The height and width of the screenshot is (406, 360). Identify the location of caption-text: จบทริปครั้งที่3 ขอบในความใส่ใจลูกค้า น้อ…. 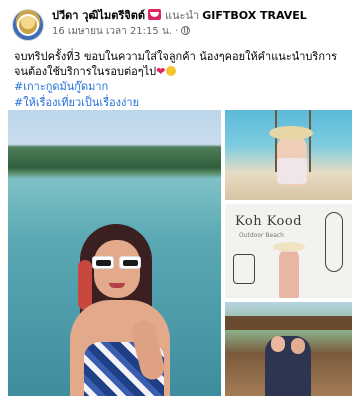
(181, 64).